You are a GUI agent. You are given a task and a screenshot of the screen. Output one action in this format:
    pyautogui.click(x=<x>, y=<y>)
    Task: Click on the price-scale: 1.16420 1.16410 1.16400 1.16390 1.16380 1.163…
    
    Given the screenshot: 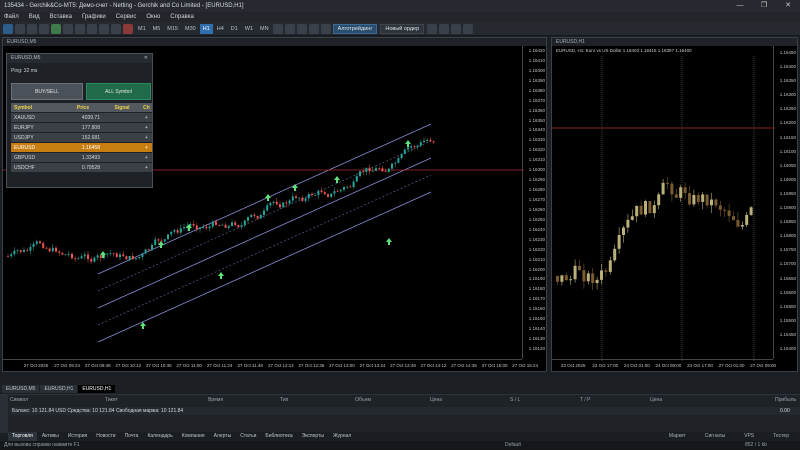 What is the action you would take?
    pyautogui.click(x=534, y=202)
    